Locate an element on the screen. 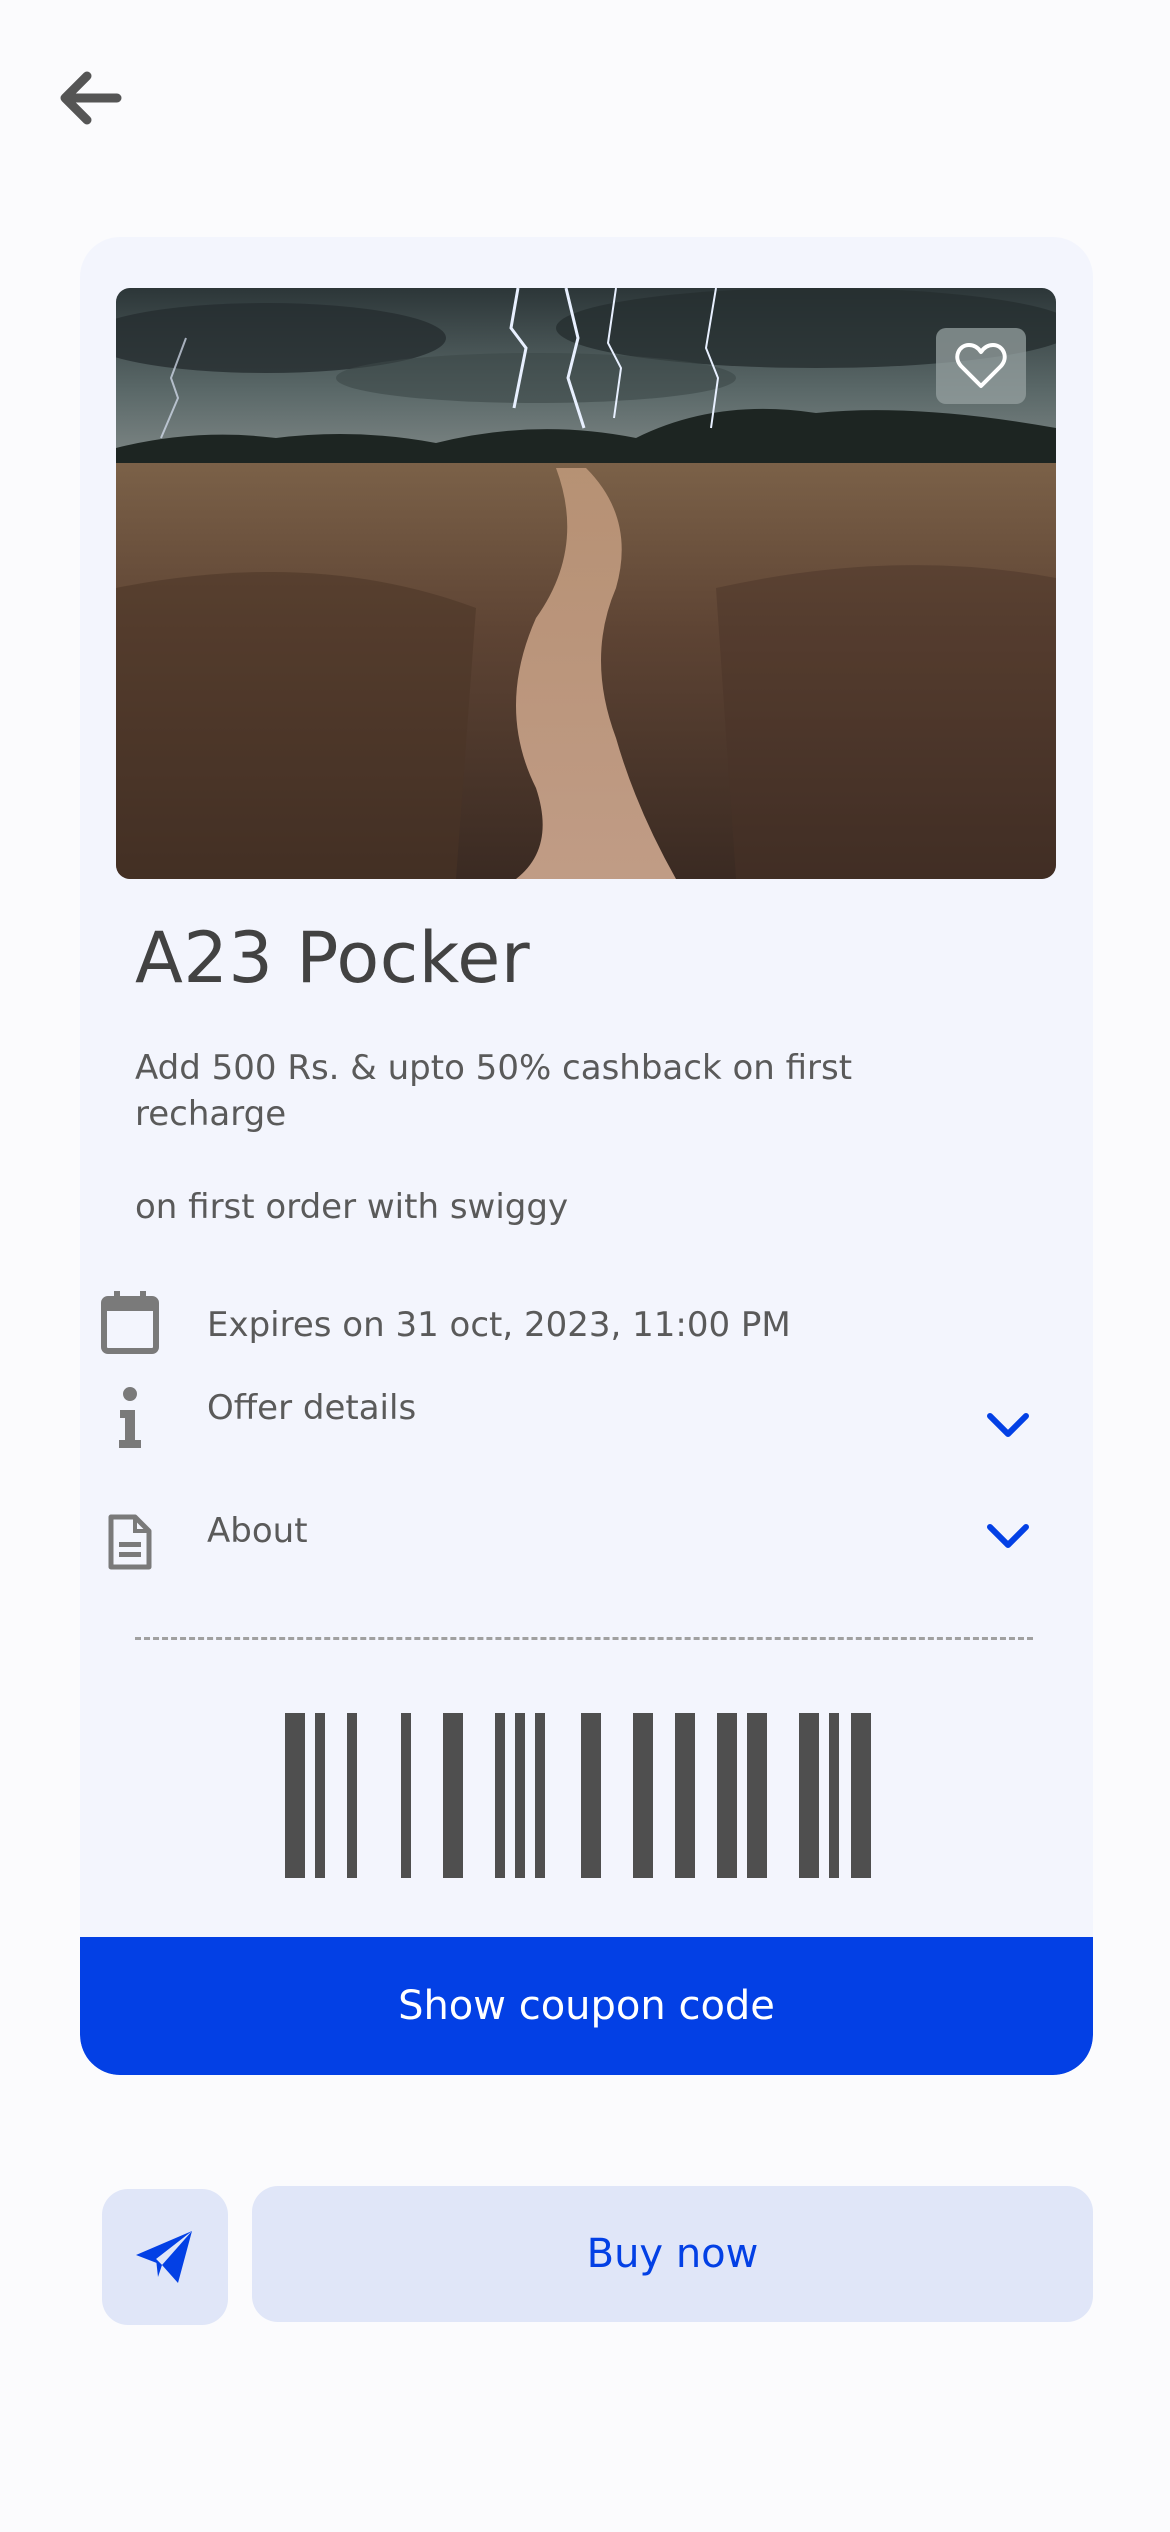 This screenshot has height=2532, width=1170. expiry-label: Expires on 31 oct, 2023, 11:00 PM is located at coordinates (499, 1325).